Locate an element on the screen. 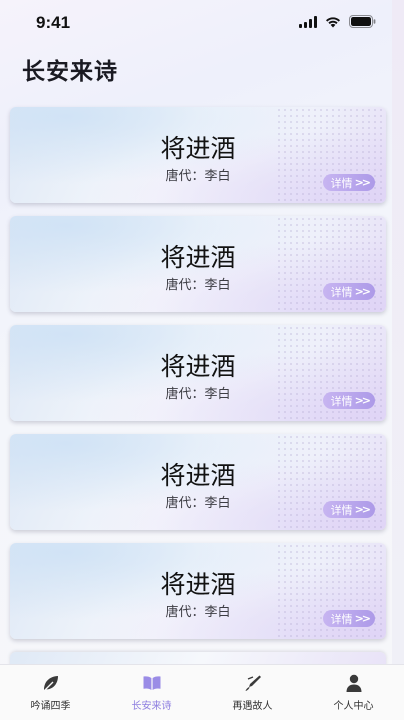 This screenshot has height=720, width=404. status-time: 9:41 is located at coordinates (53, 22).